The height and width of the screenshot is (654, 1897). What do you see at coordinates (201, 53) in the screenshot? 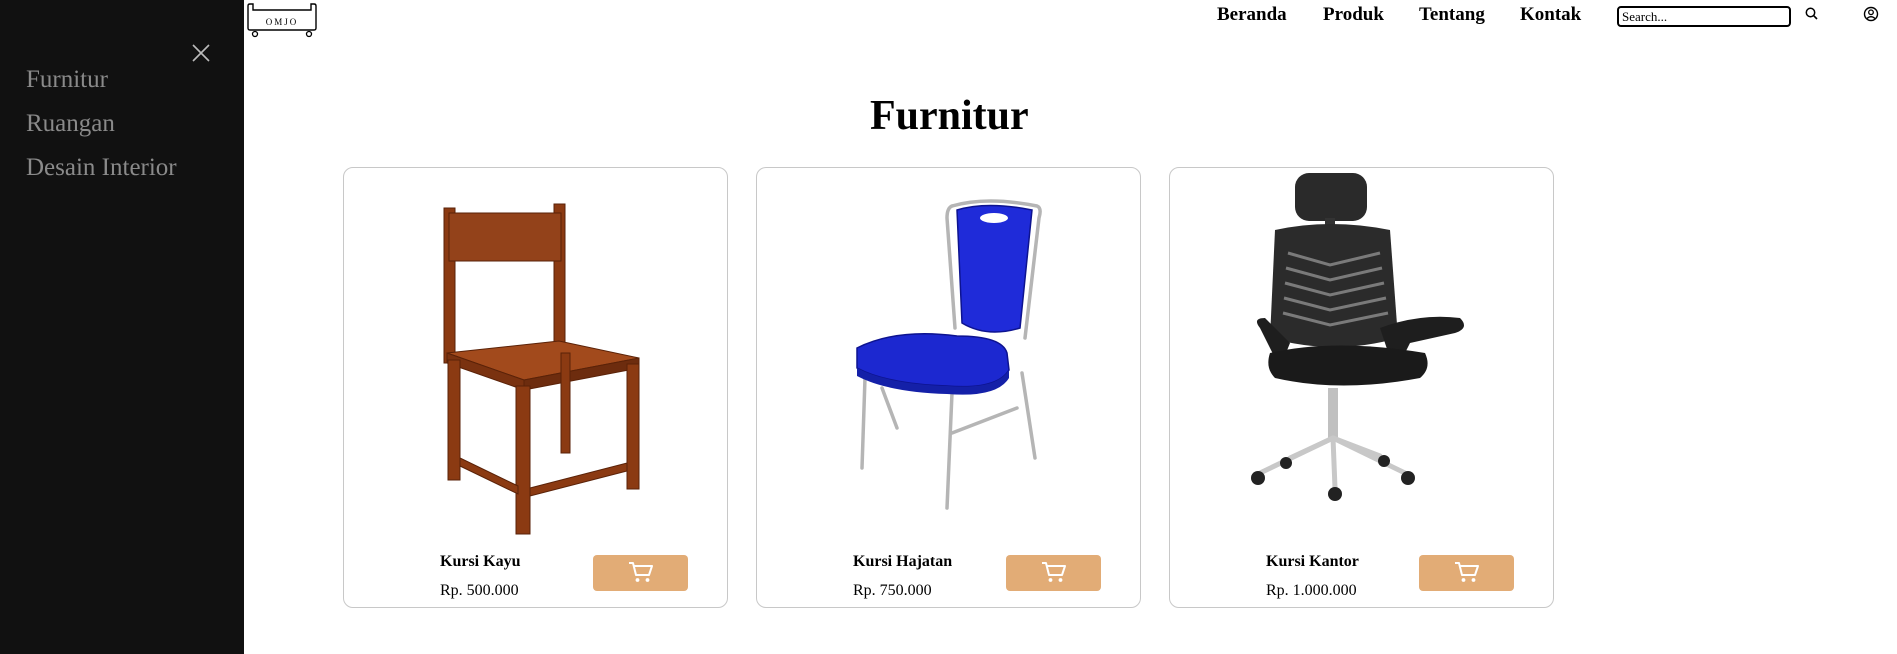
I see `close-icon` at bounding box center [201, 53].